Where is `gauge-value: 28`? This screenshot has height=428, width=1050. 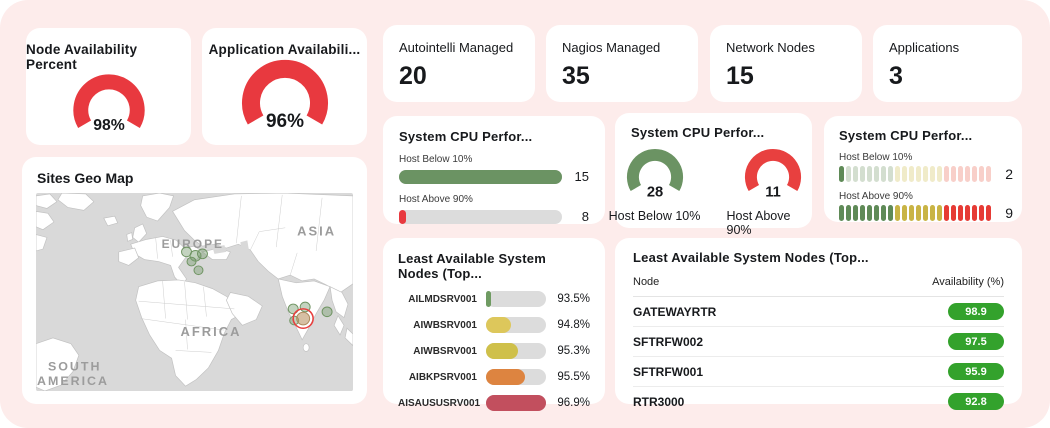
gauge-value: 28 is located at coordinates (654, 192).